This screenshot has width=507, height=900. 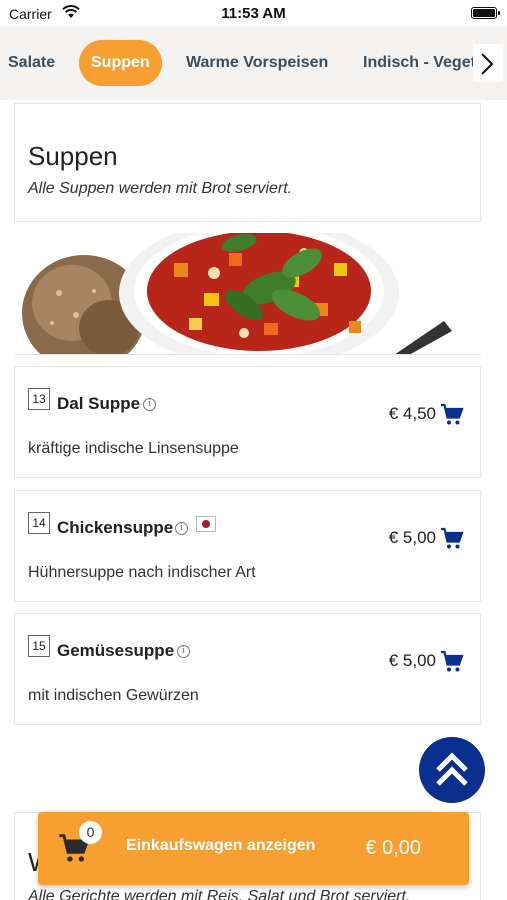 What do you see at coordinates (39, 399) in the screenshot?
I see `item-number: 13` at bounding box center [39, 399].